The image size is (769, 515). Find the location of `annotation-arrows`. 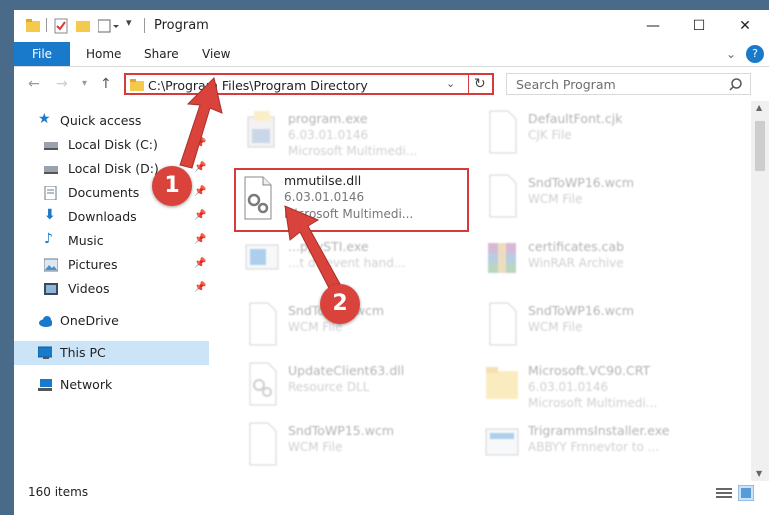

annotation-arrows is located at coordinates (260, 184).